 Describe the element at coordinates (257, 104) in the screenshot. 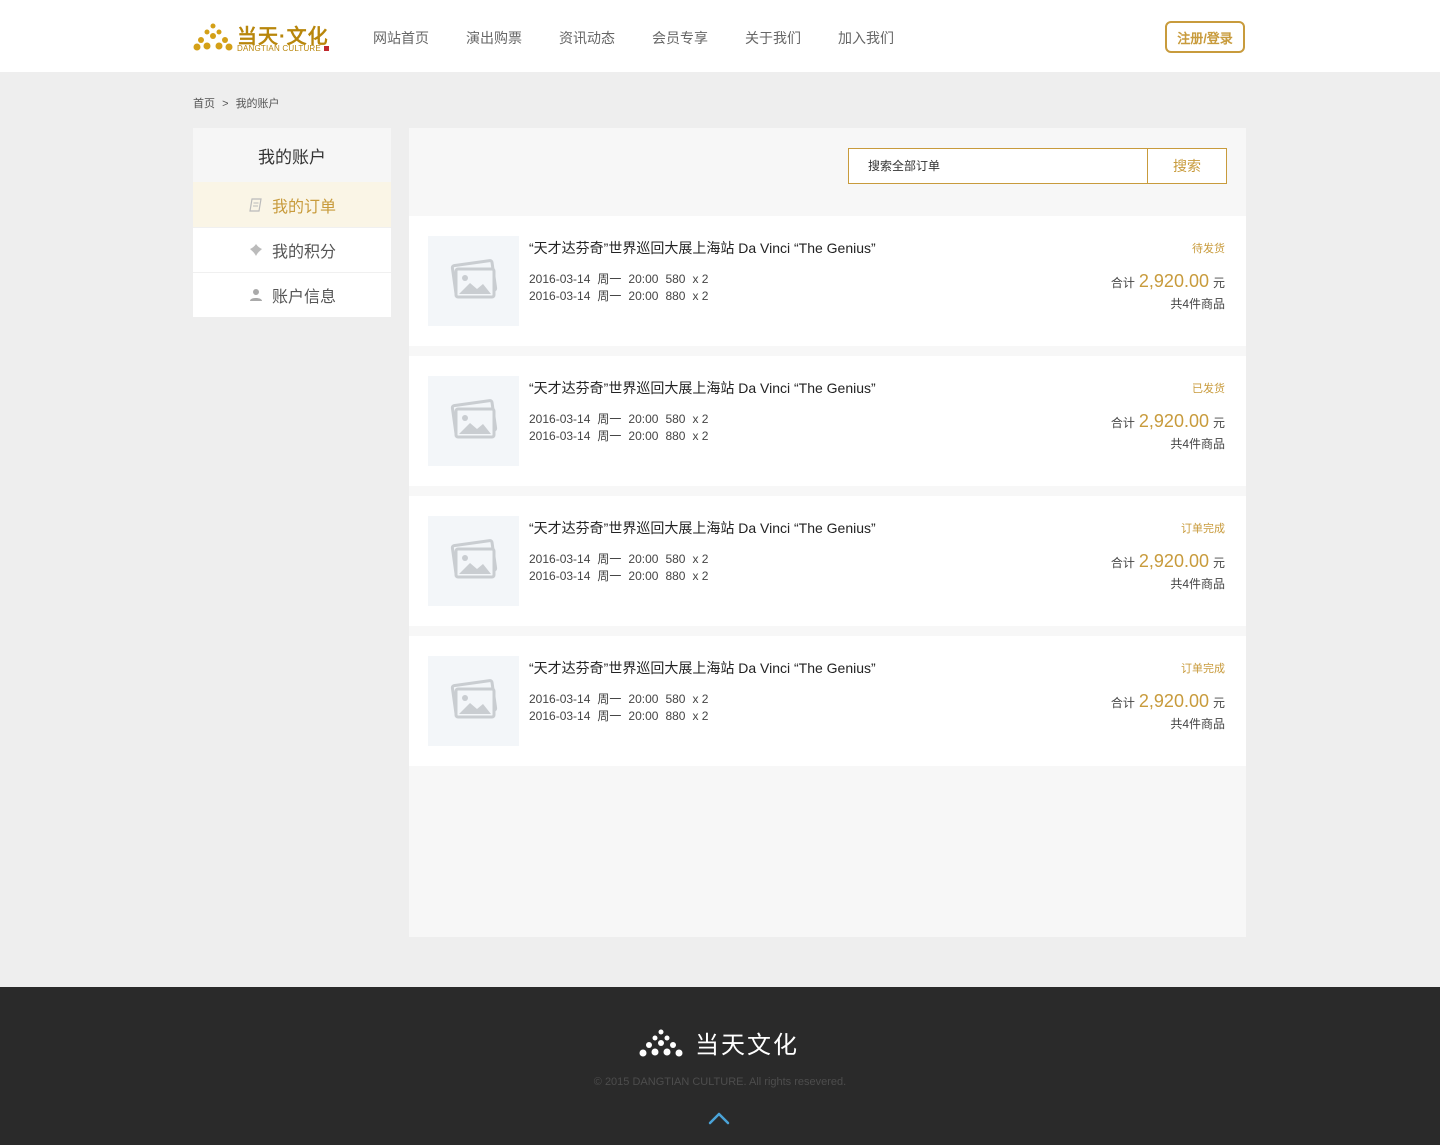

I see `breadcrumb-current: 我的账户` at that location.